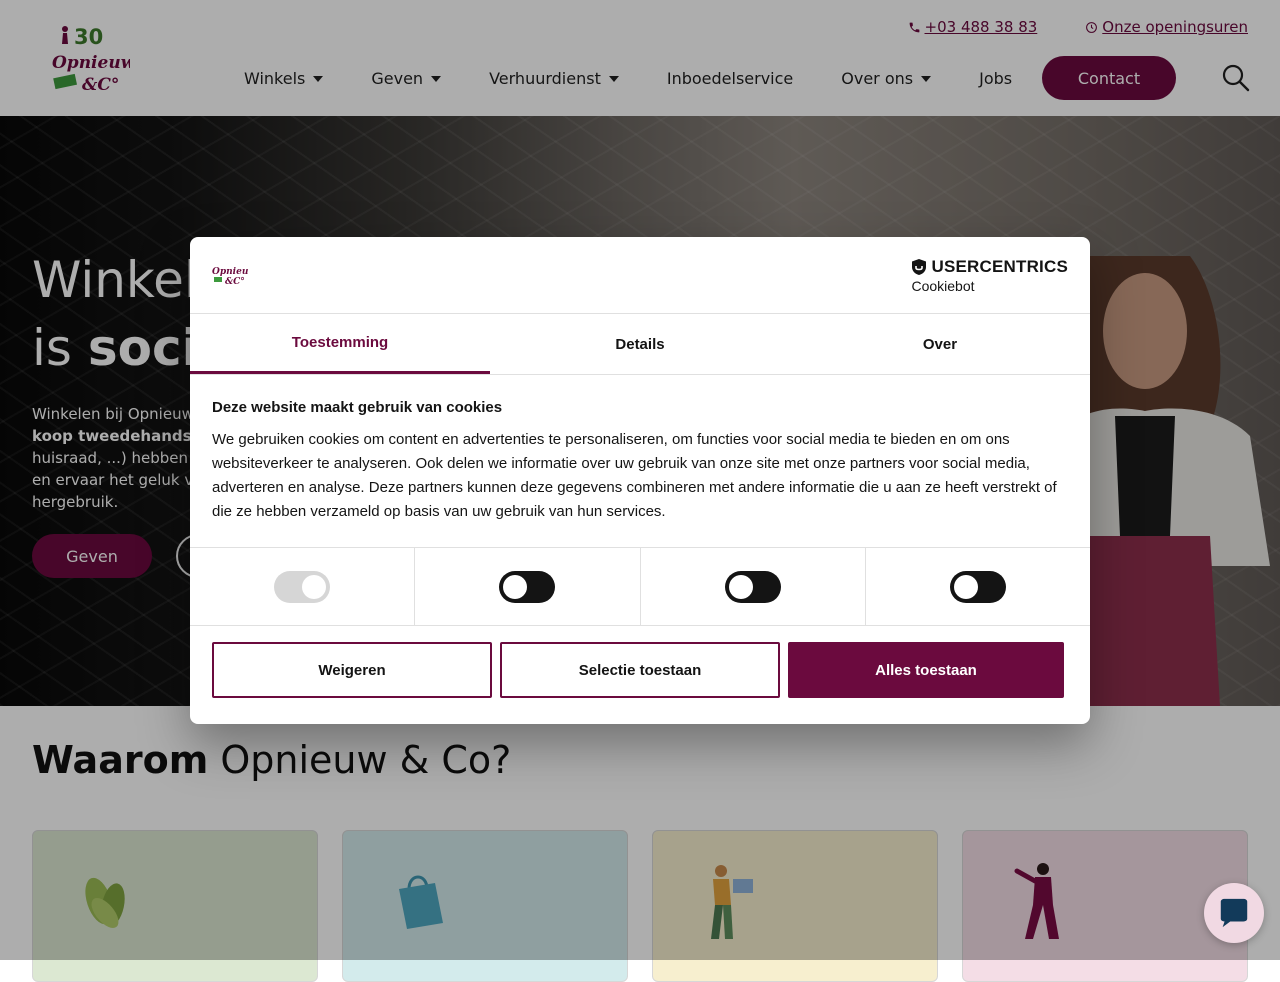  What do you see at coordinates (352, 670) in the screenshot?
I see `deny-button: Weigeren` at bounding box center [352, 670].